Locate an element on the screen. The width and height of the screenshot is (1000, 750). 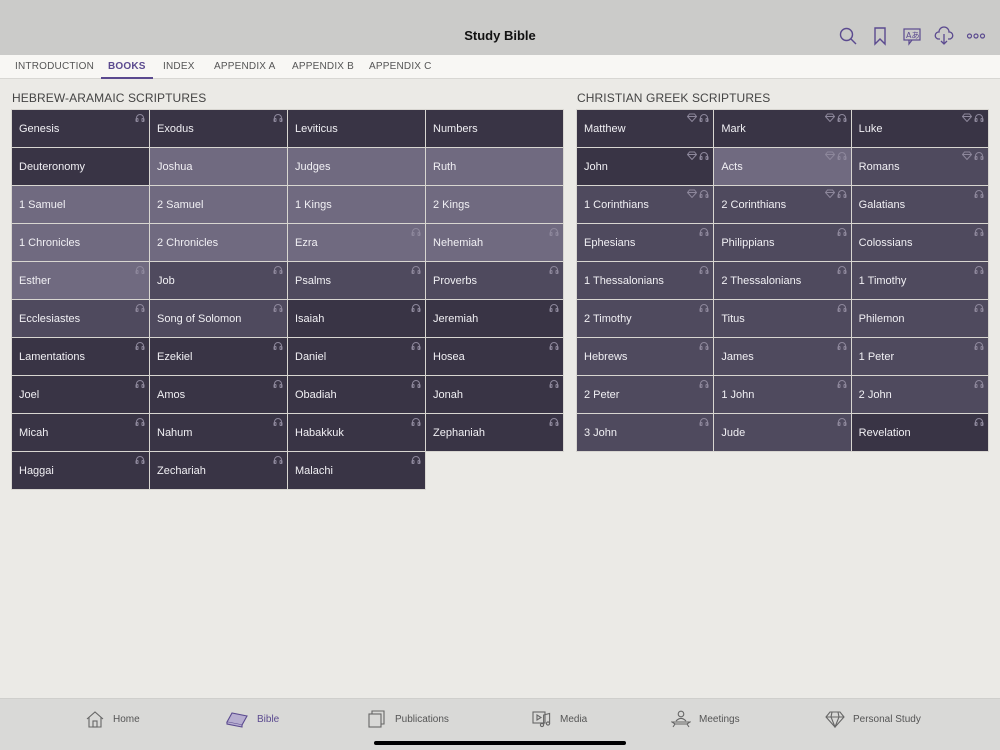
book-cell: Nehemiah is located at coordinates (494, 242).